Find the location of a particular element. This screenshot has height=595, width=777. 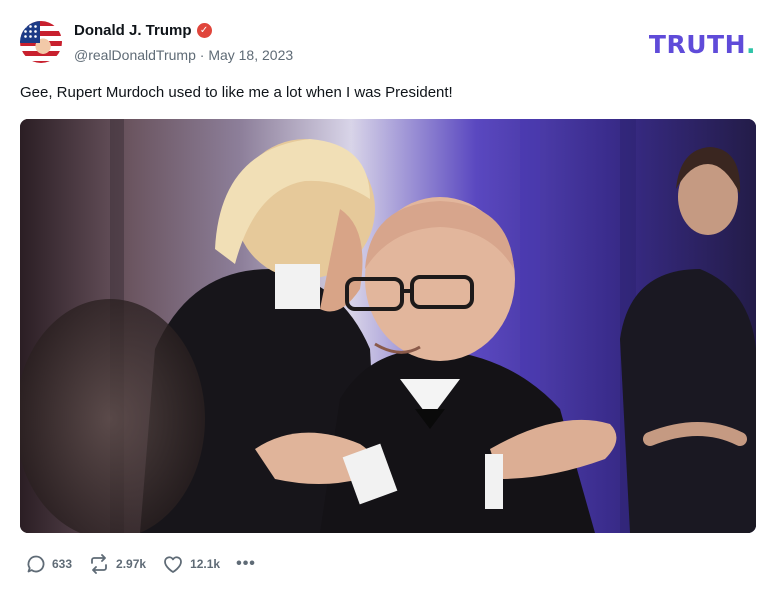

reply-count: 633 is located at coordinates (62, 564).